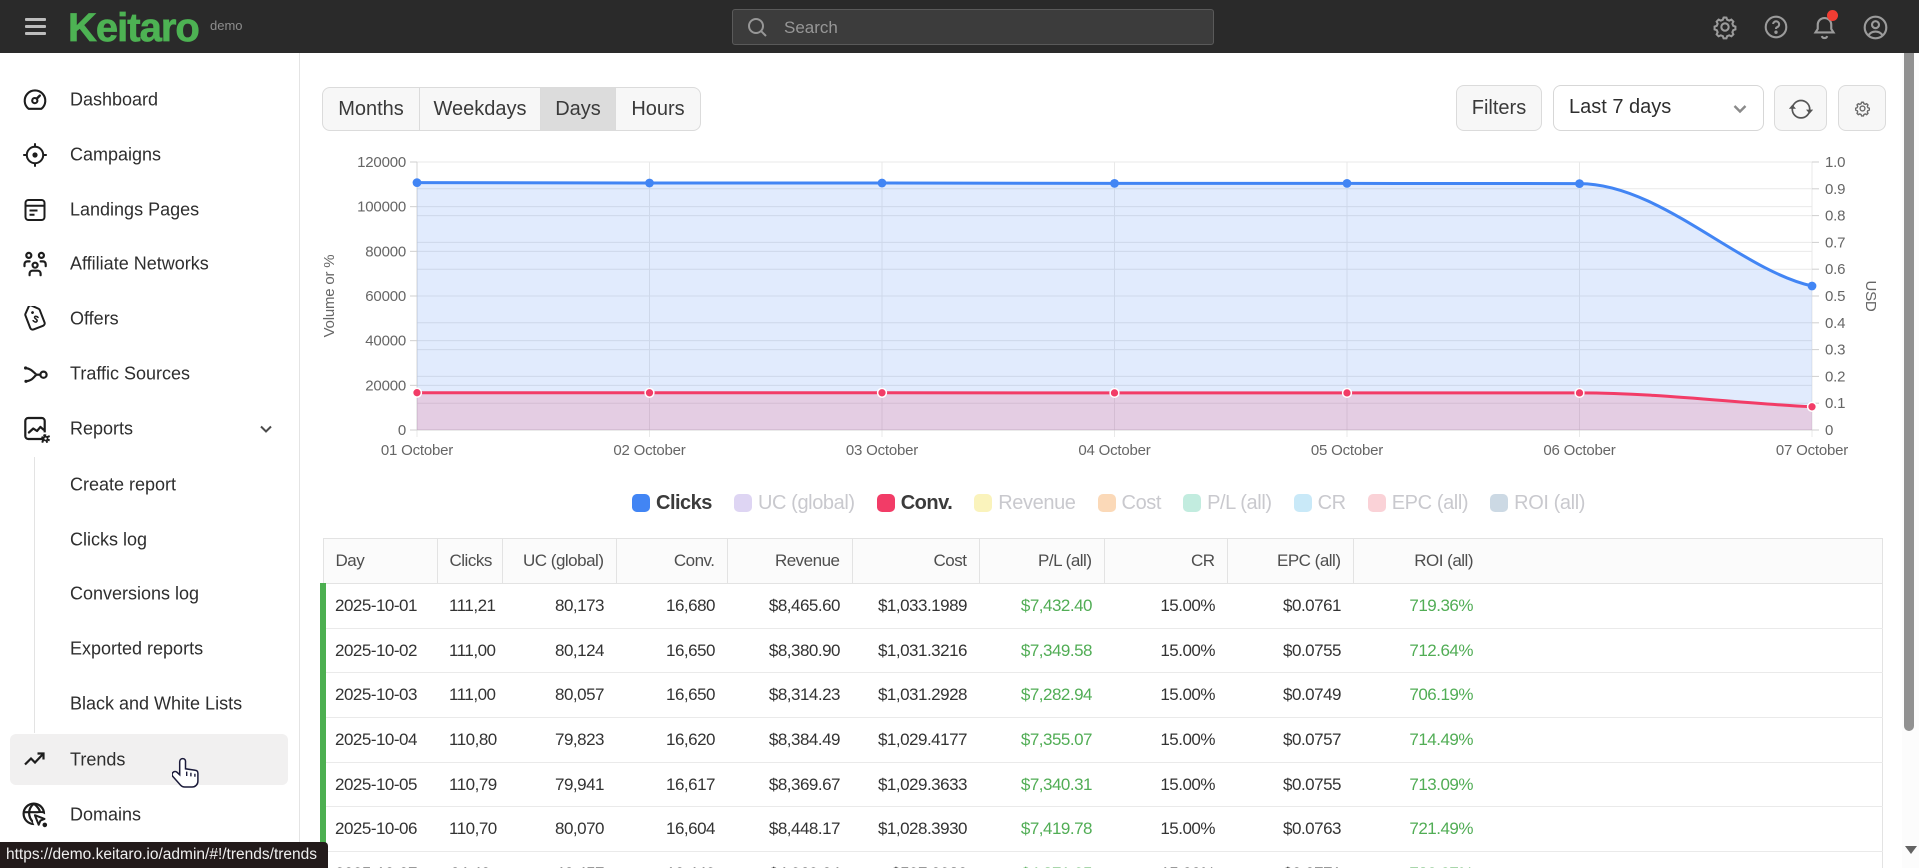 The height and width of the screenshot is (868, 1919). I want to click on svg-text: 120000, so click(381, 162).